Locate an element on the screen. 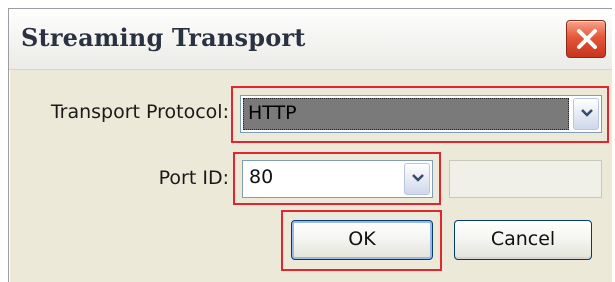 This screenshot has height=282, width=615. transport-protocol-label: Transport Protocol: is located at coordinates (139, 112).